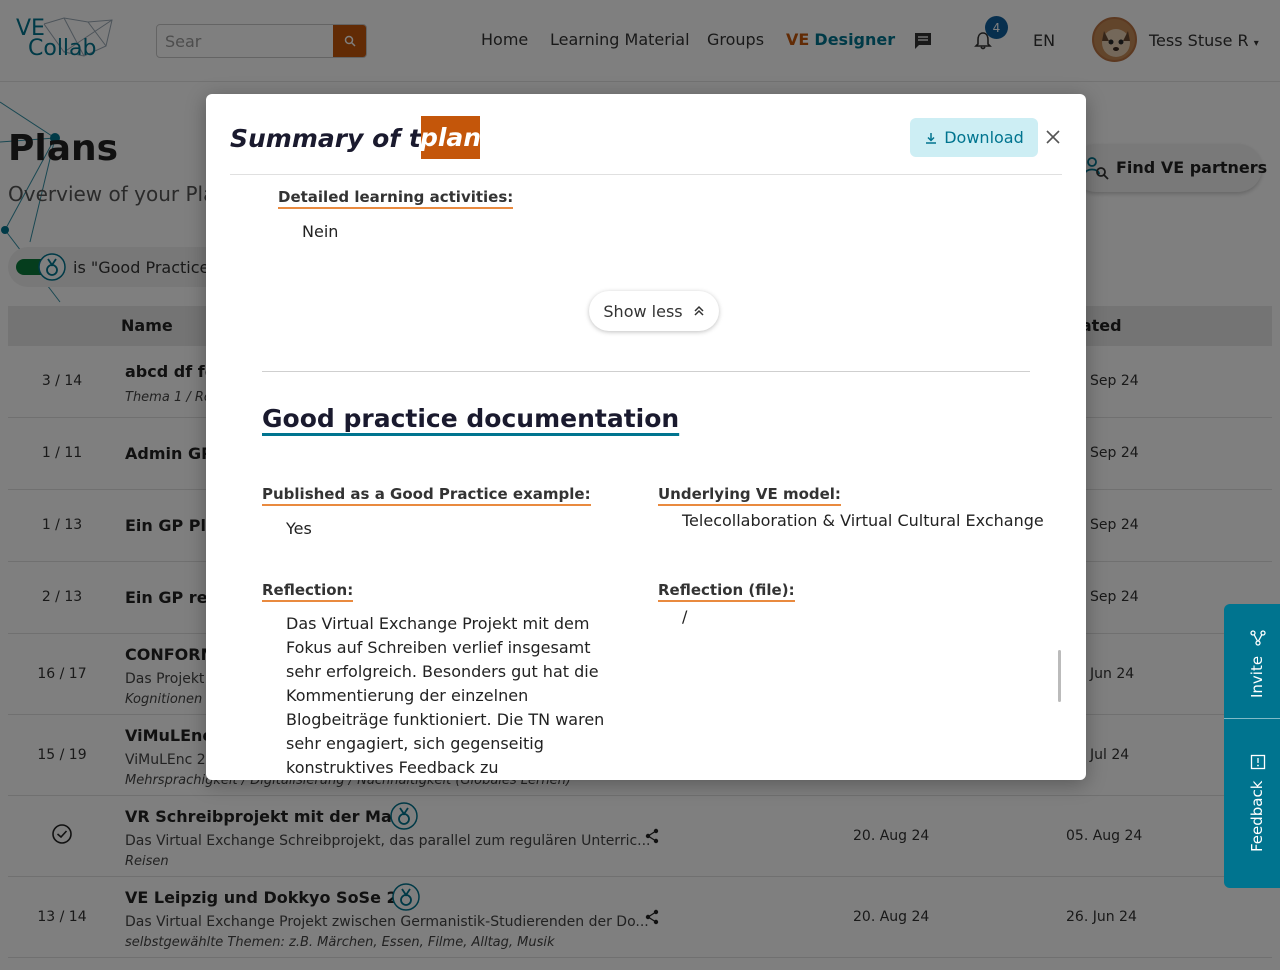  I want to click on detailed-activities-value: Nein, so click(320, 231).